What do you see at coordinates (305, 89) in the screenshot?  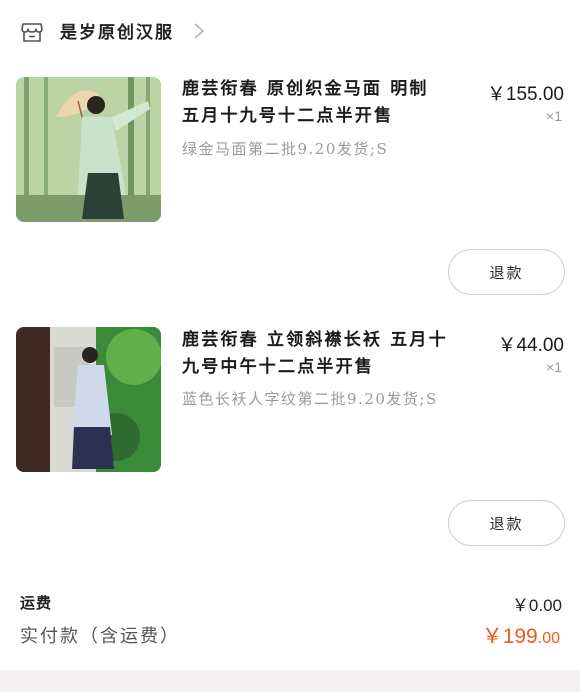 I see `product-title-line: 鹿芸衔春 原创织金马面 明制` at bounding box center [305, 89].